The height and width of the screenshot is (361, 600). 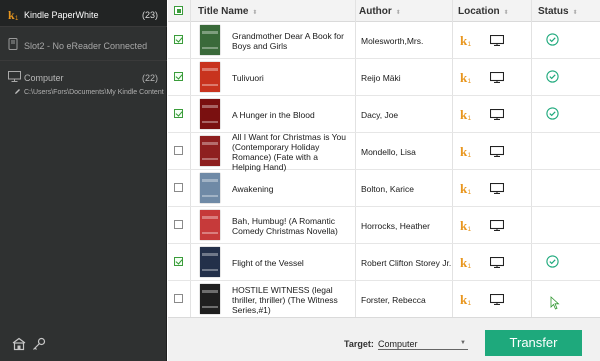 What do you see at coordinates (463, 343) in the screenshot?
I see `dropdown-arrow-icon: ▼` at bounding box center [463, 343].